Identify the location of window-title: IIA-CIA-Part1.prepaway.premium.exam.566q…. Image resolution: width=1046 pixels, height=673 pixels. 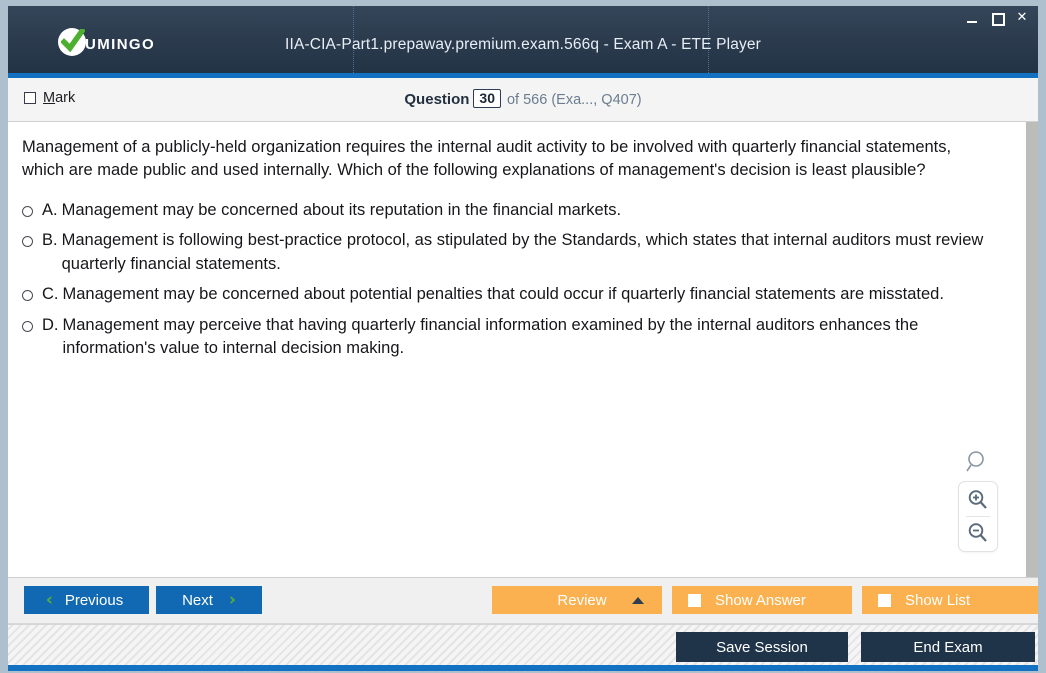
(523, 44).